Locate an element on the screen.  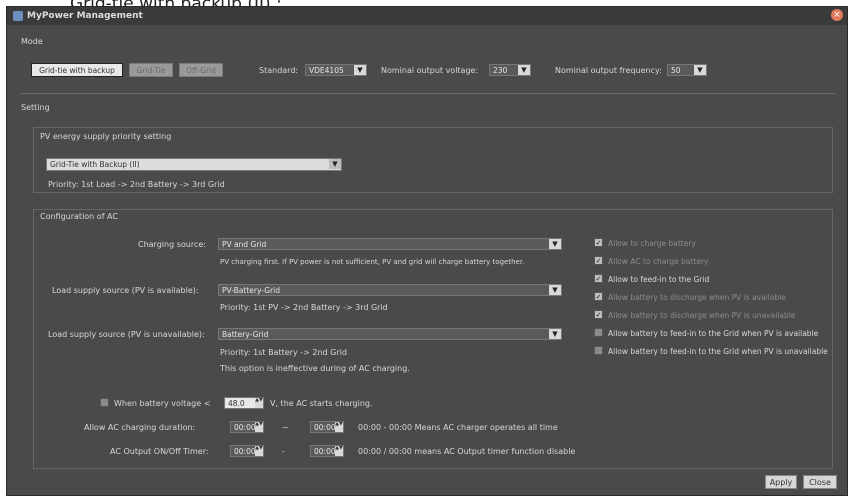
standard-label: Standard: is located at coordinates (279, 70).